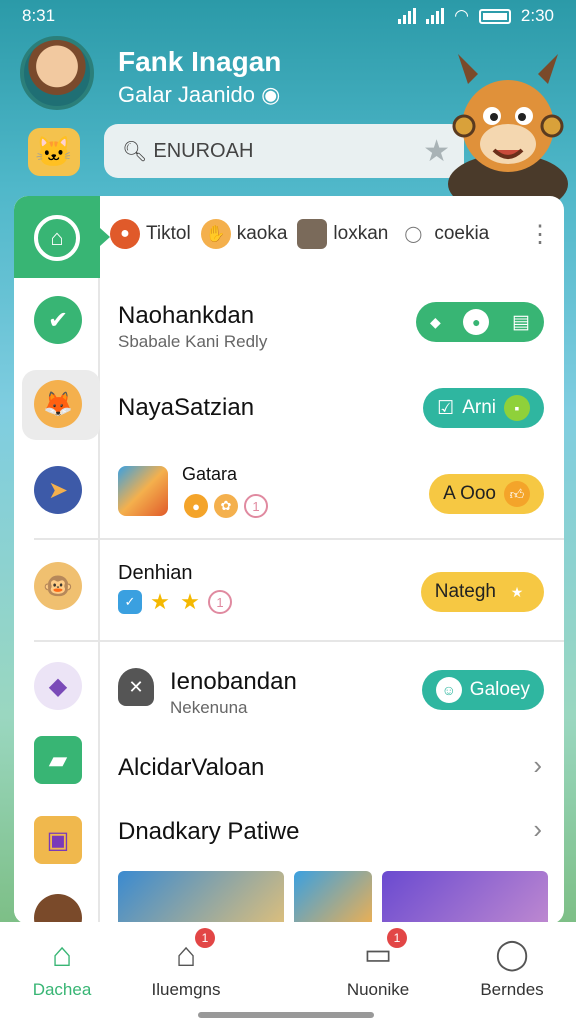  Describe the element at coordinates (200, 61) in the screenshot. I see `profile-name: Fank Inagan` at that location.